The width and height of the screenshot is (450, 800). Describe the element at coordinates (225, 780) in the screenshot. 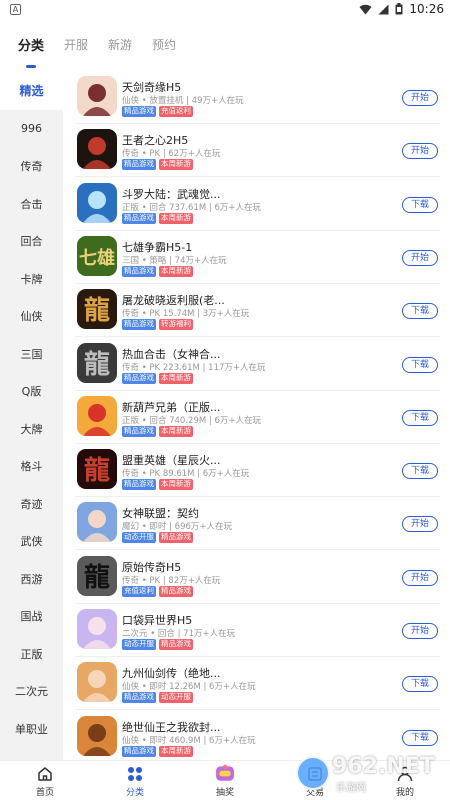

I see `nav-lottery: 抽奖` at that location.